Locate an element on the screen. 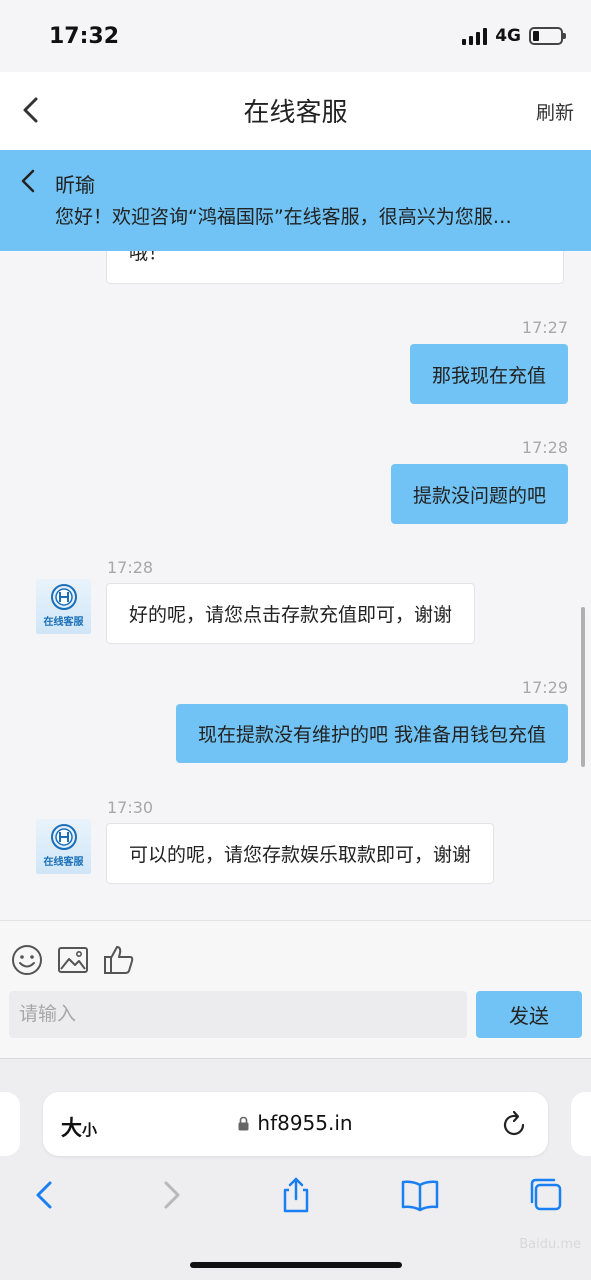  message-text: 那我现在充值 is located at coordinates (488, 375).